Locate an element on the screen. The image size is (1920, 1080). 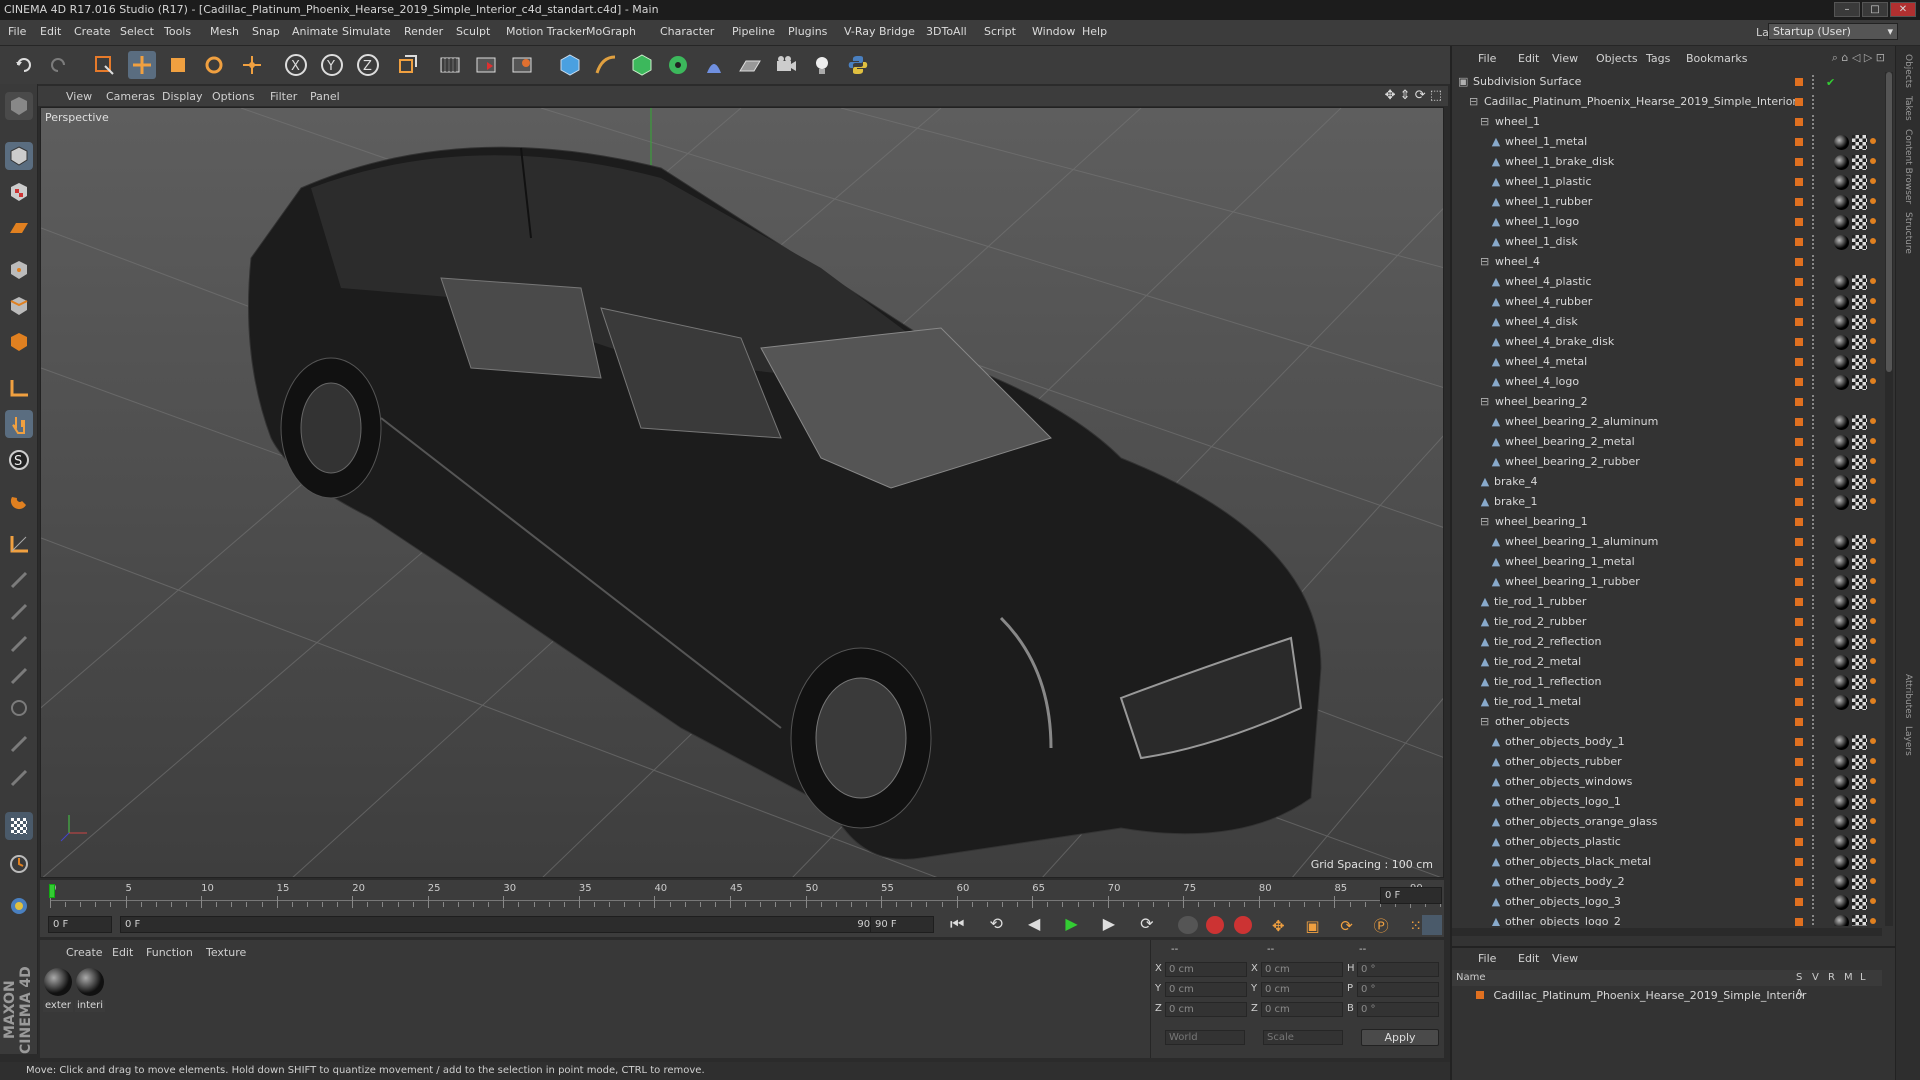
viewport-menu-cameras: Cameras is located at coordinates (130, 96).